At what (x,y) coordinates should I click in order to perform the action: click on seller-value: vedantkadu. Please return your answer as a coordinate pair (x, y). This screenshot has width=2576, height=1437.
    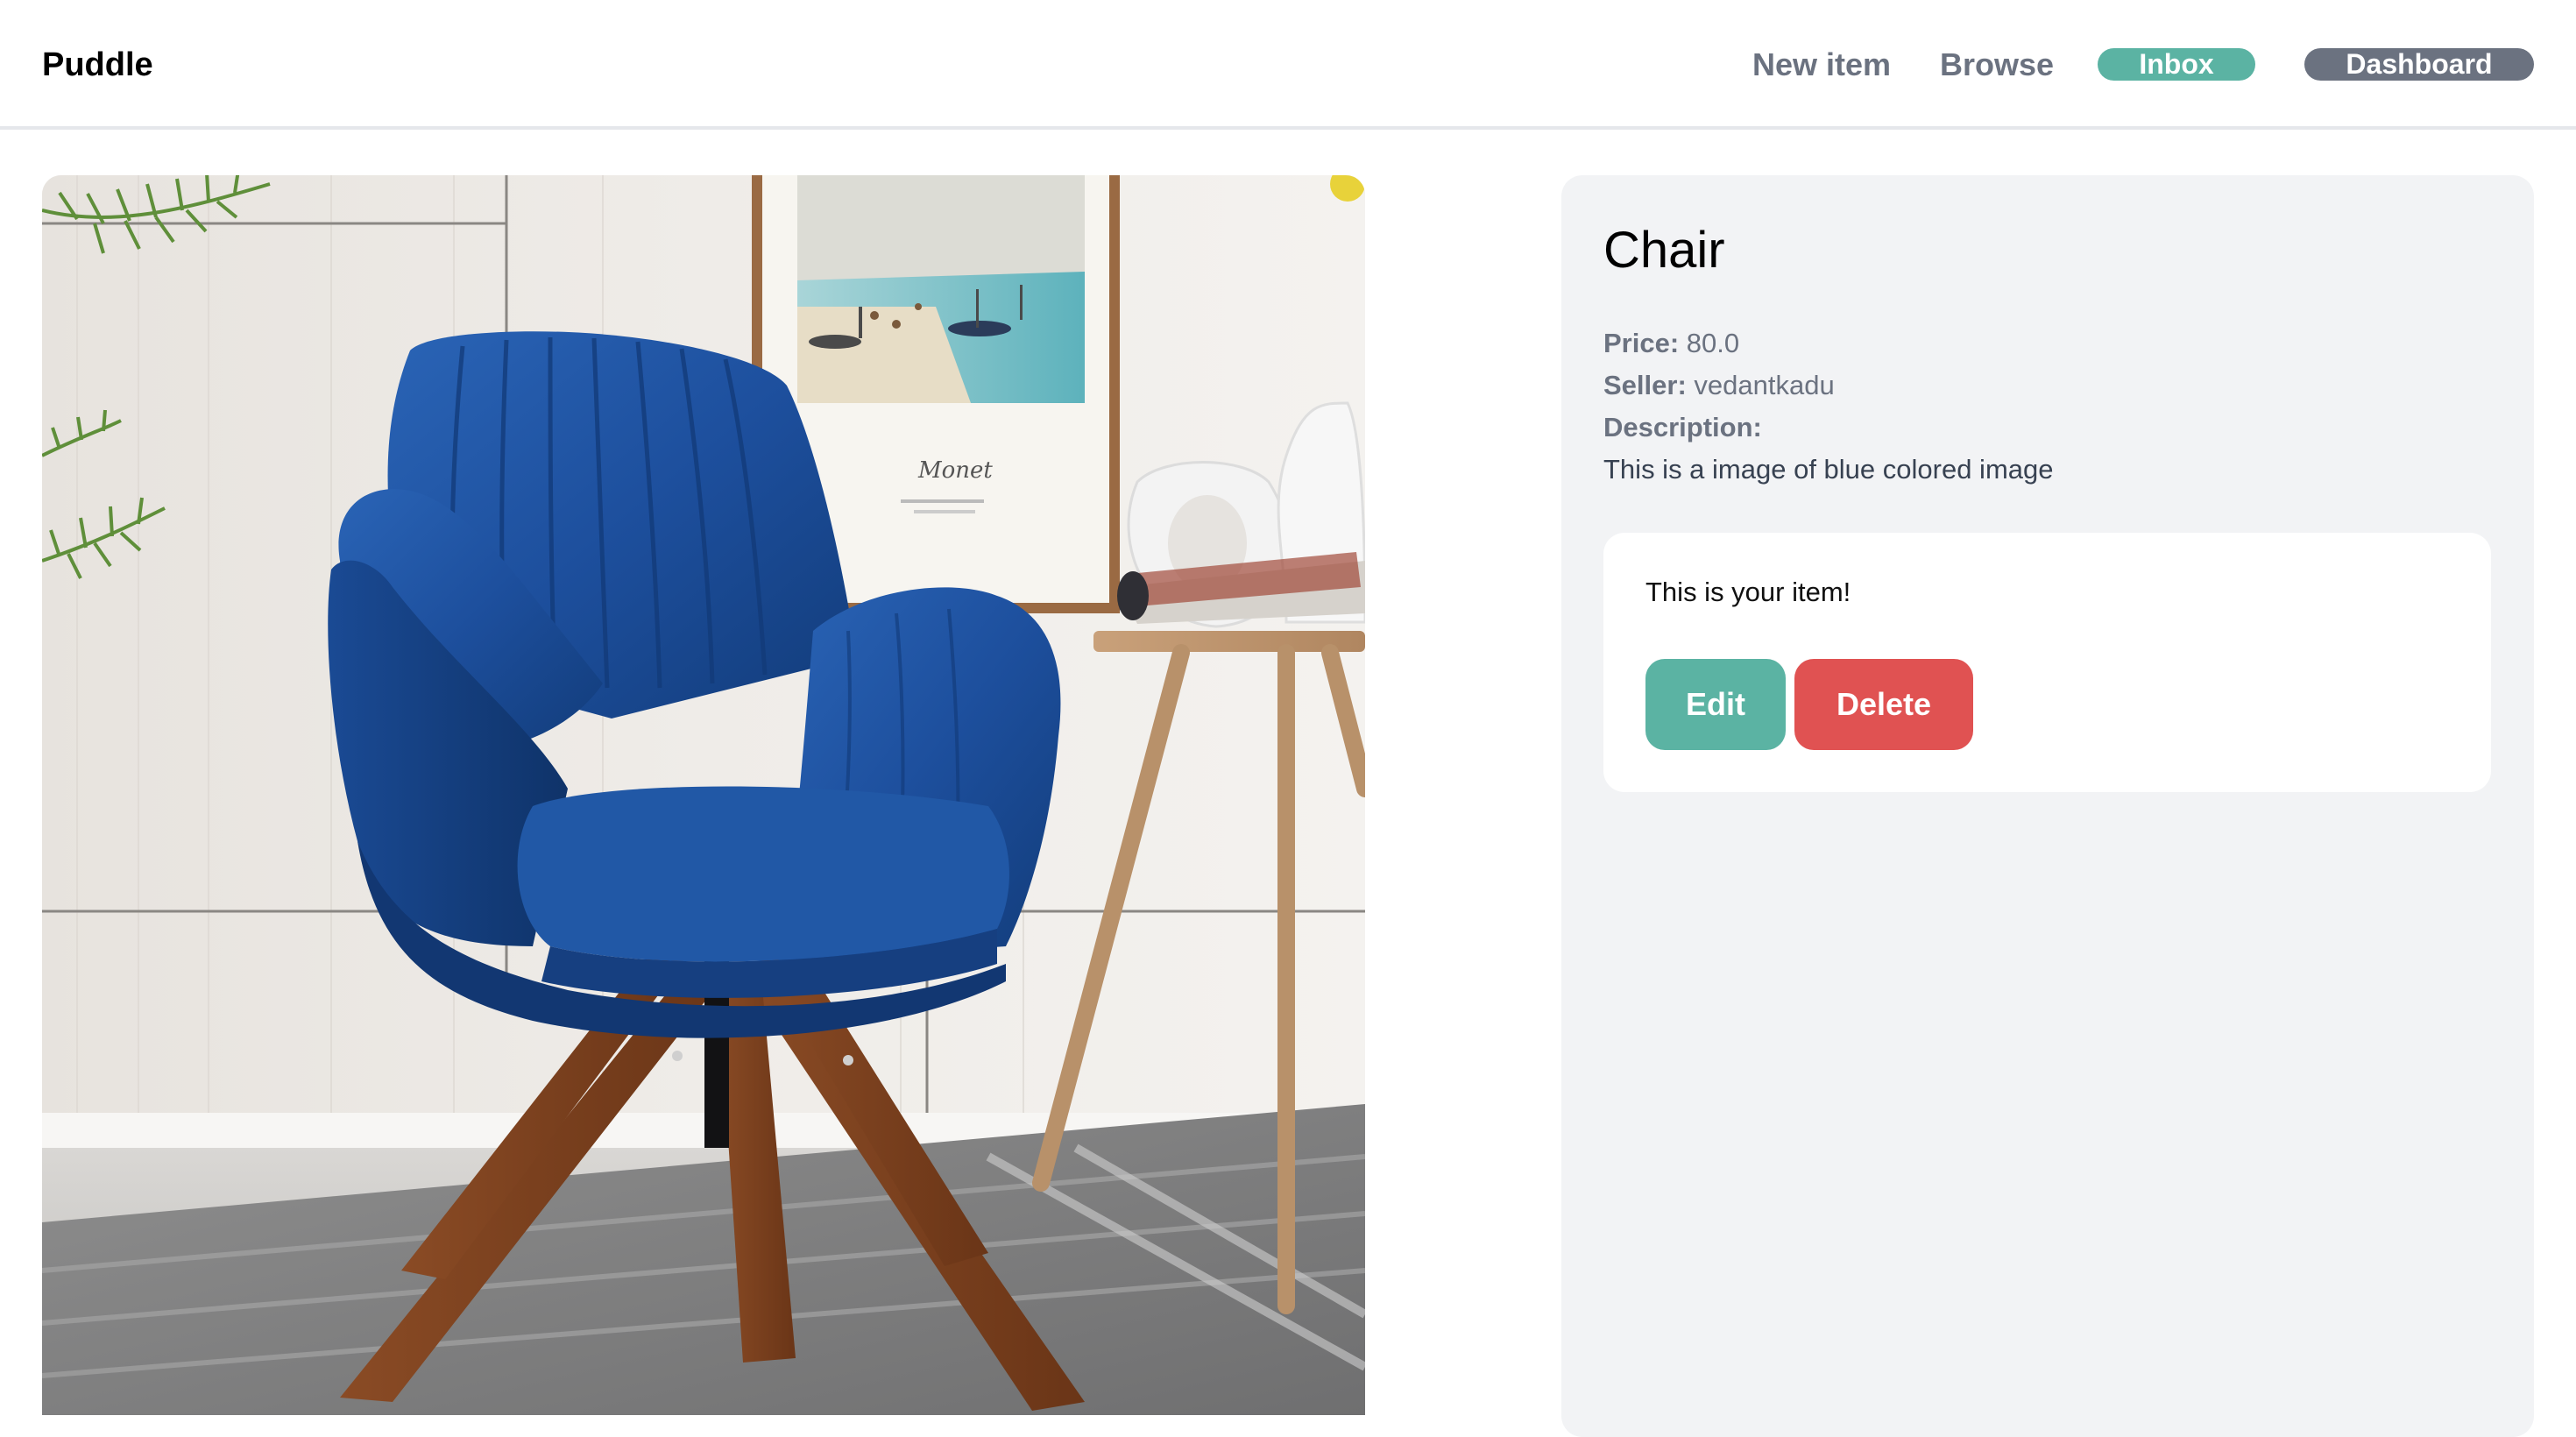
    Looking at the image, I should click on (1764, 385).